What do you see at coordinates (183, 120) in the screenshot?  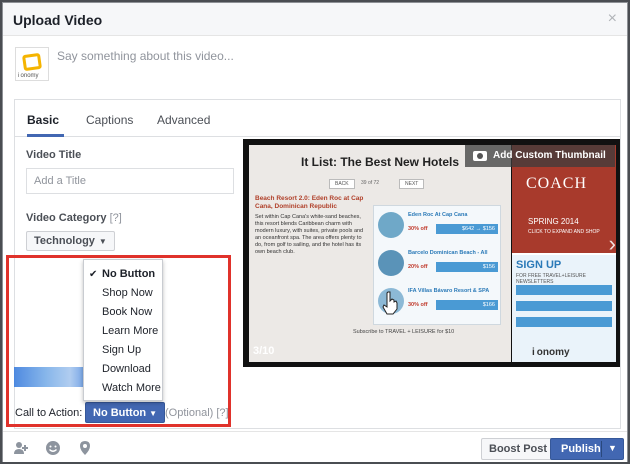 I see `tab-advanced: Advanced` at bounding box center [183, 120].